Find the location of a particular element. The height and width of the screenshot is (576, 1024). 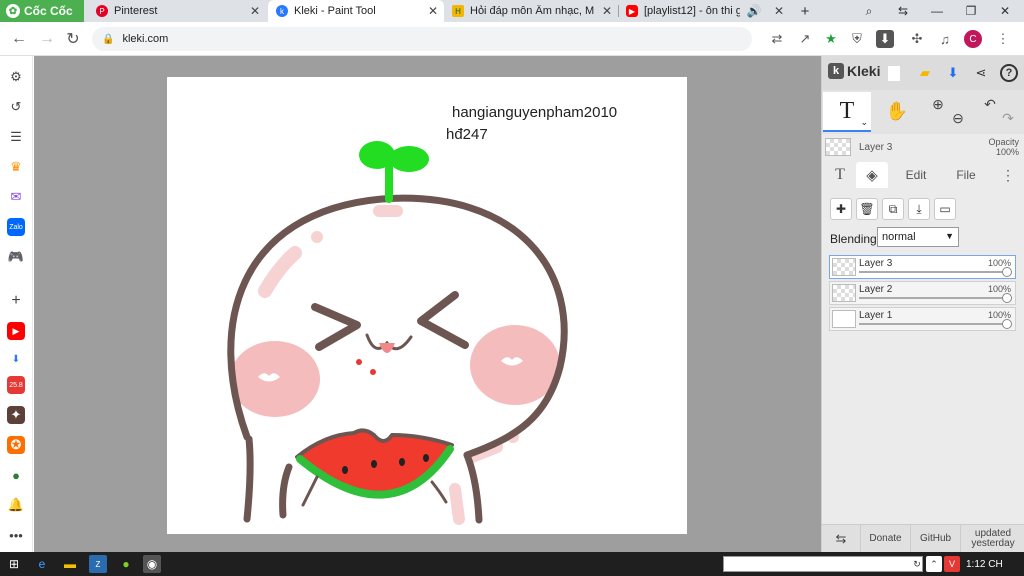

blending-mode-select: normal ▼ is located at coordinates (918, 237).